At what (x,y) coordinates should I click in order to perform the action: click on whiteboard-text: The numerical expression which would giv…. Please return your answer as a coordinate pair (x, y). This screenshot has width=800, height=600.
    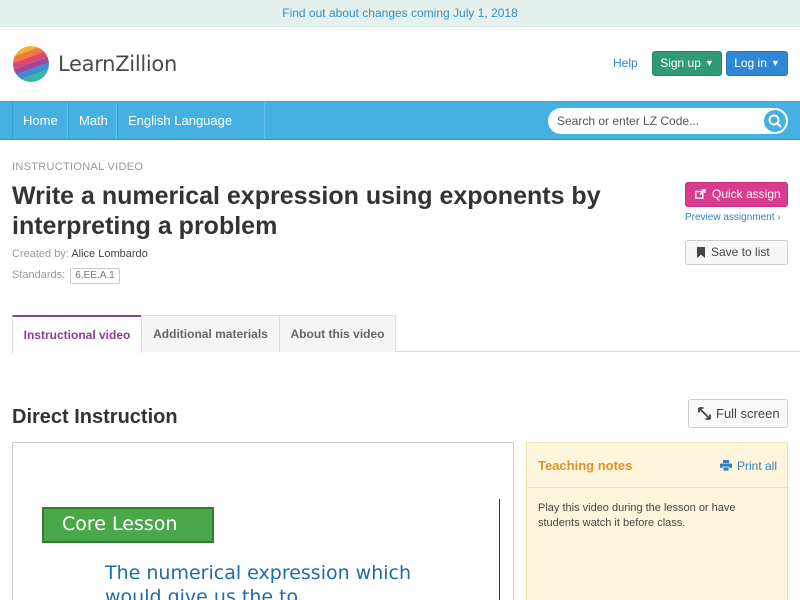
    Looking at the image, I should click on (258, 580).